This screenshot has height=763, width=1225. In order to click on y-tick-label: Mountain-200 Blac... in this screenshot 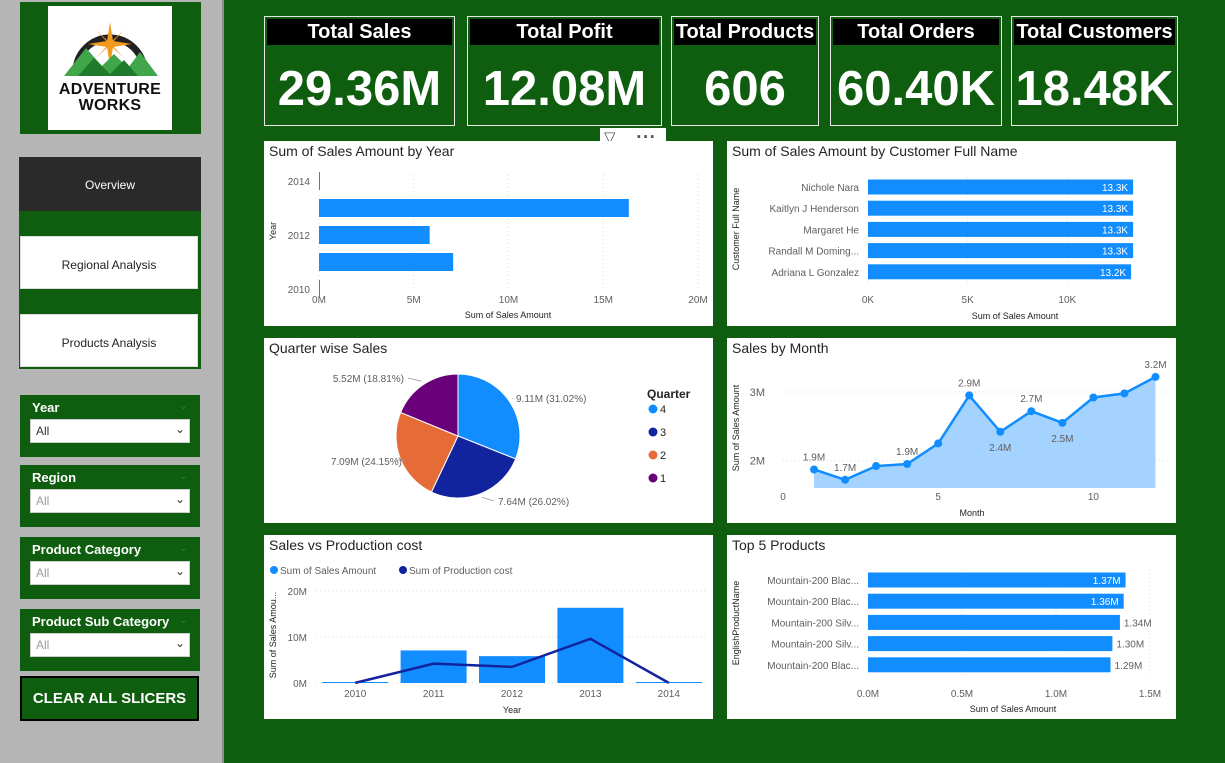, I will do `click(813, 602)`.